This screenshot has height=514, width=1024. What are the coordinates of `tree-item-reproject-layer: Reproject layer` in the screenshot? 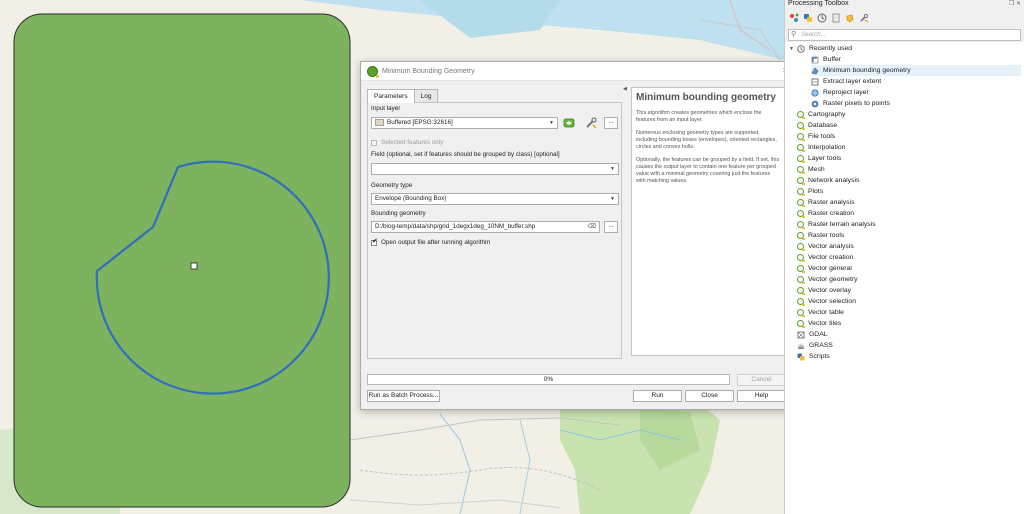 It's located at (840, 92).